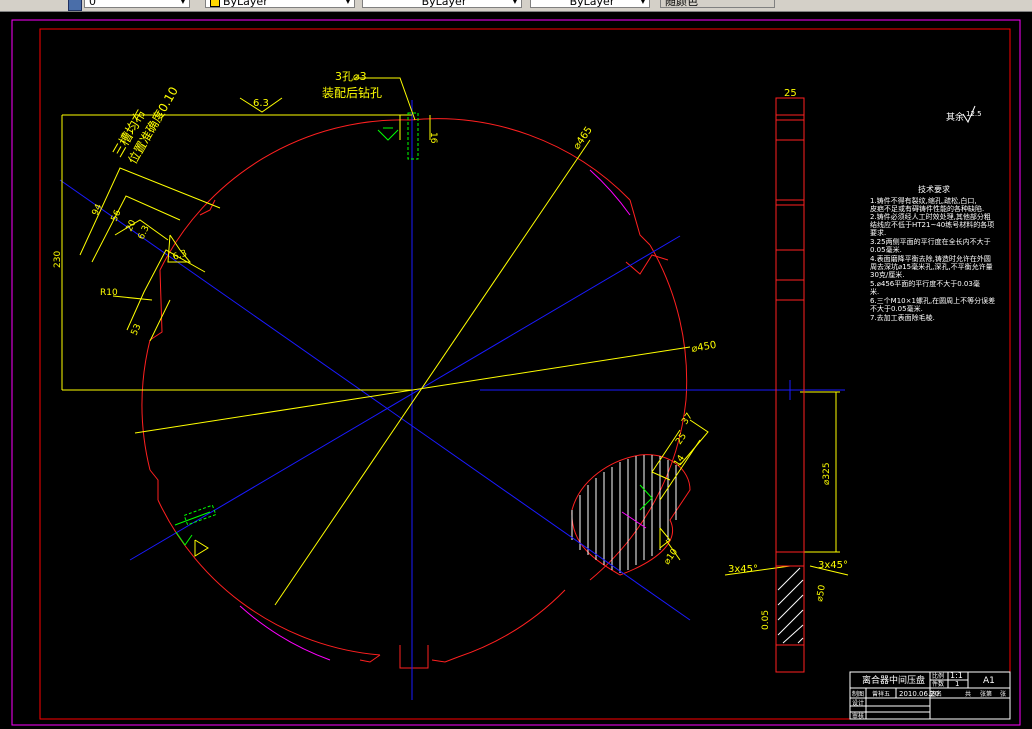  I want to click on hole-magenta, so click(634, 520).